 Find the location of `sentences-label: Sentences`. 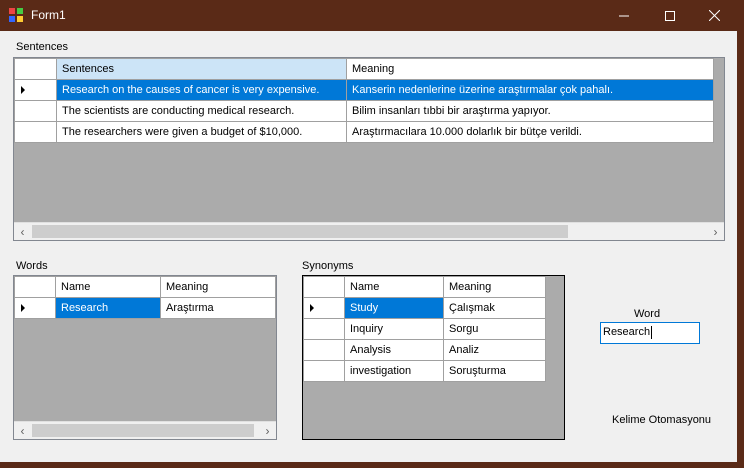

sentences-label: Sentences is located at coordinates (42, 47).